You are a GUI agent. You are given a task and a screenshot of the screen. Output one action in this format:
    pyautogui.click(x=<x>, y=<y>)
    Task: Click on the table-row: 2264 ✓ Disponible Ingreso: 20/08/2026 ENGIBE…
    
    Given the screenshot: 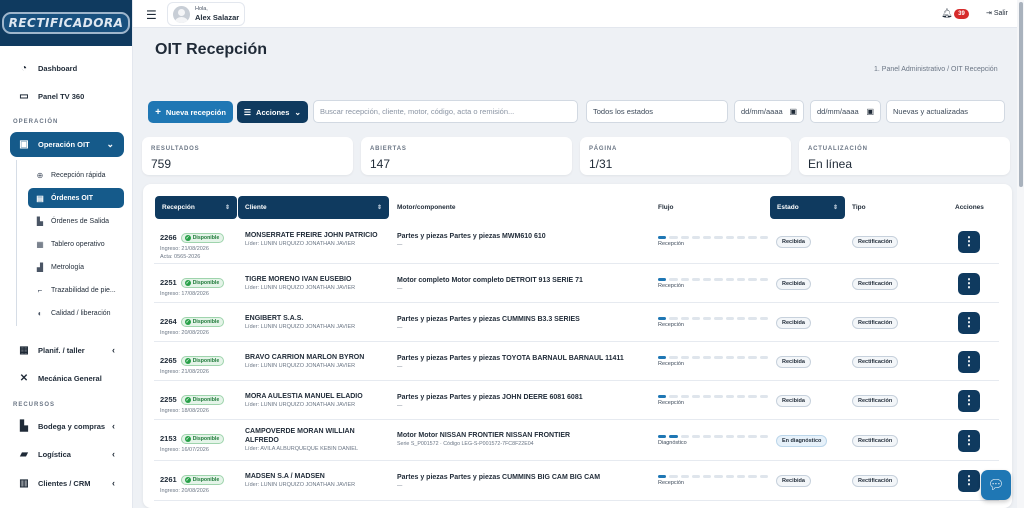 What is the action you would take?
    pyautogui.click(x=576, y=322)
    